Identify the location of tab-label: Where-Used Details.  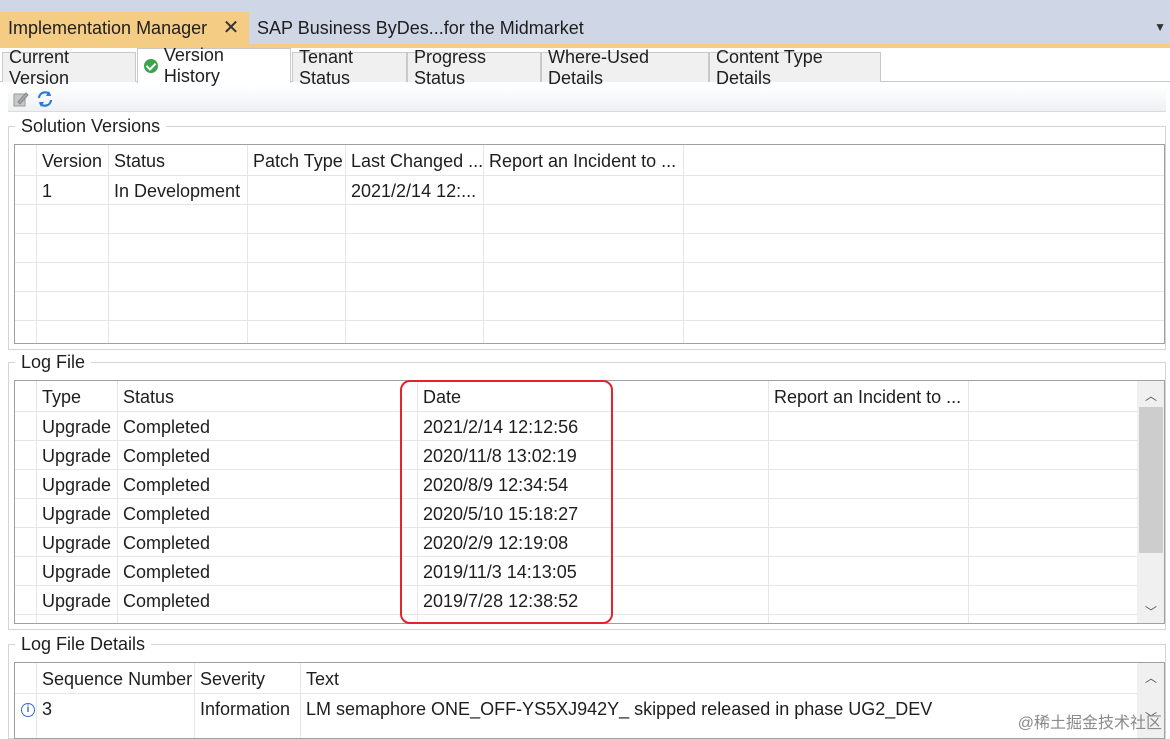
(599, 67).